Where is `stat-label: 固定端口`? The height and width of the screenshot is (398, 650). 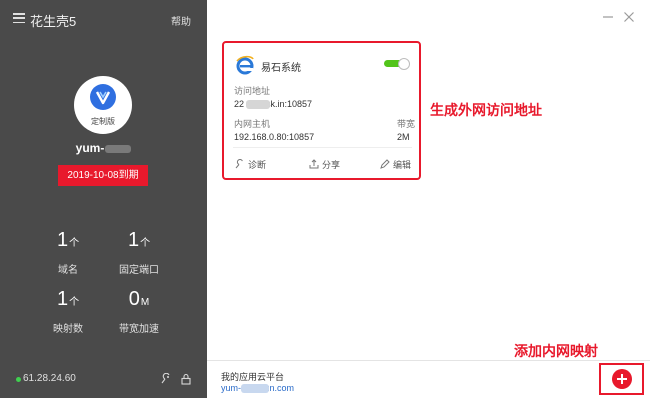
stat-label: 固定端口 is located at coordinates (139, 270).